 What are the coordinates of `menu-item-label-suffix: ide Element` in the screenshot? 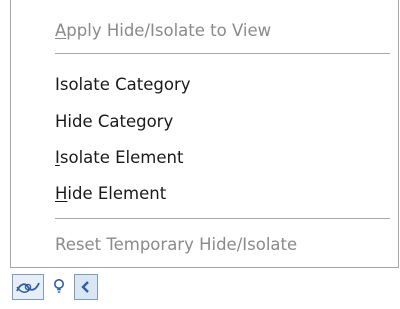 It's located at (117, 193).